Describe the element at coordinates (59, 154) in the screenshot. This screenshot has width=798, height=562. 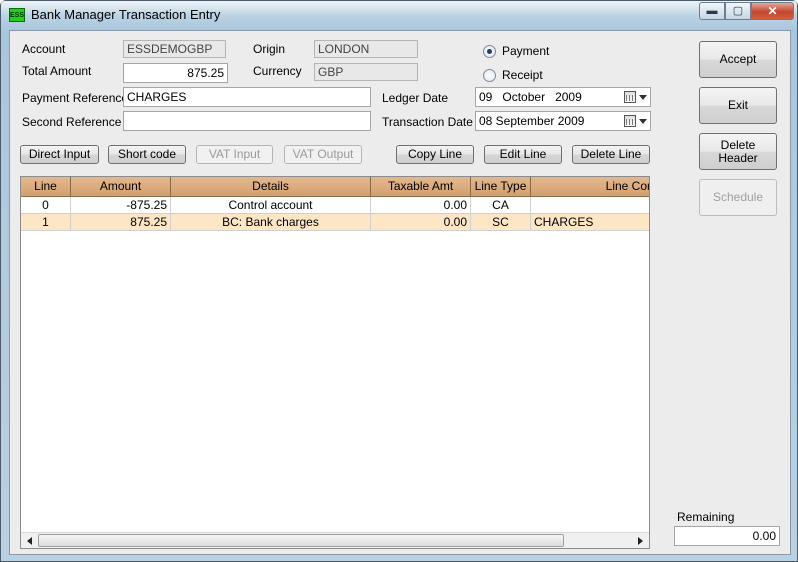
I see `direct-input-button: Direct Input` at that location.